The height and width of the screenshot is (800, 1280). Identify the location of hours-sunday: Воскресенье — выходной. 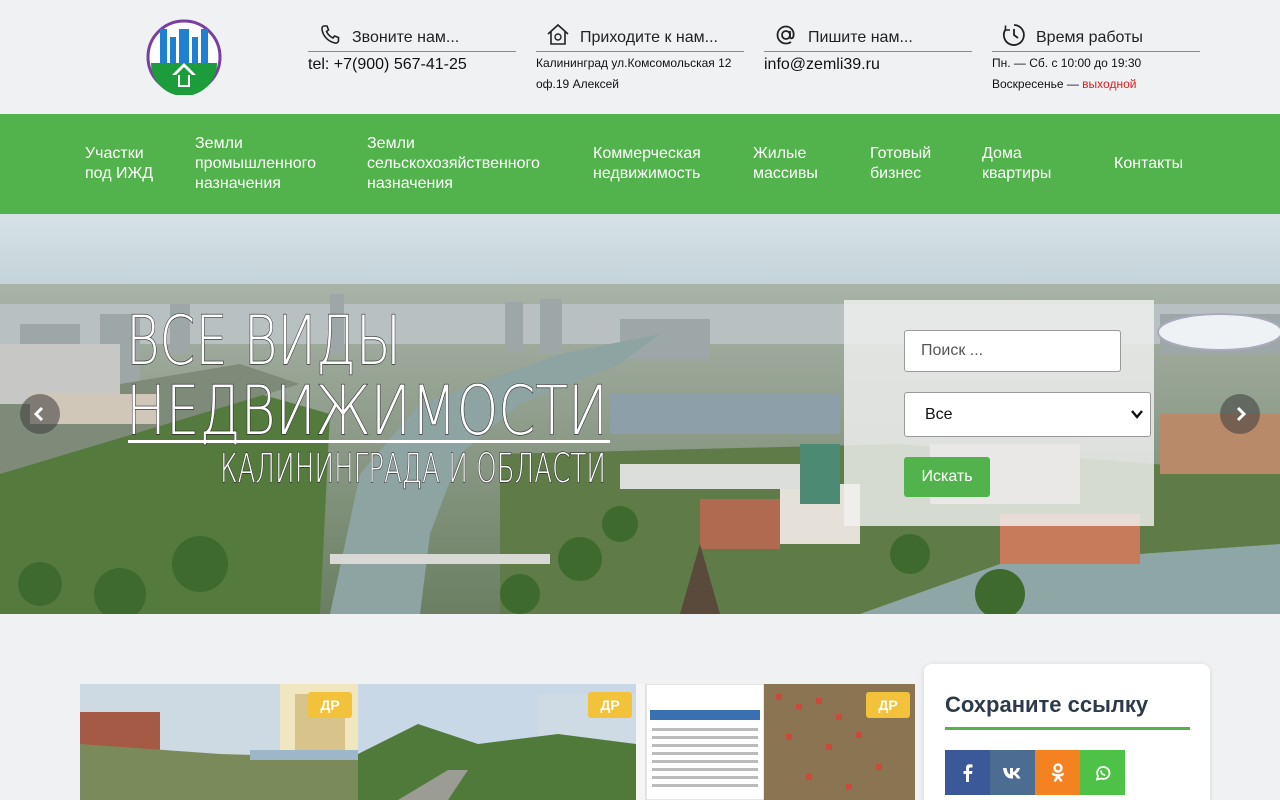
(1096, 84).